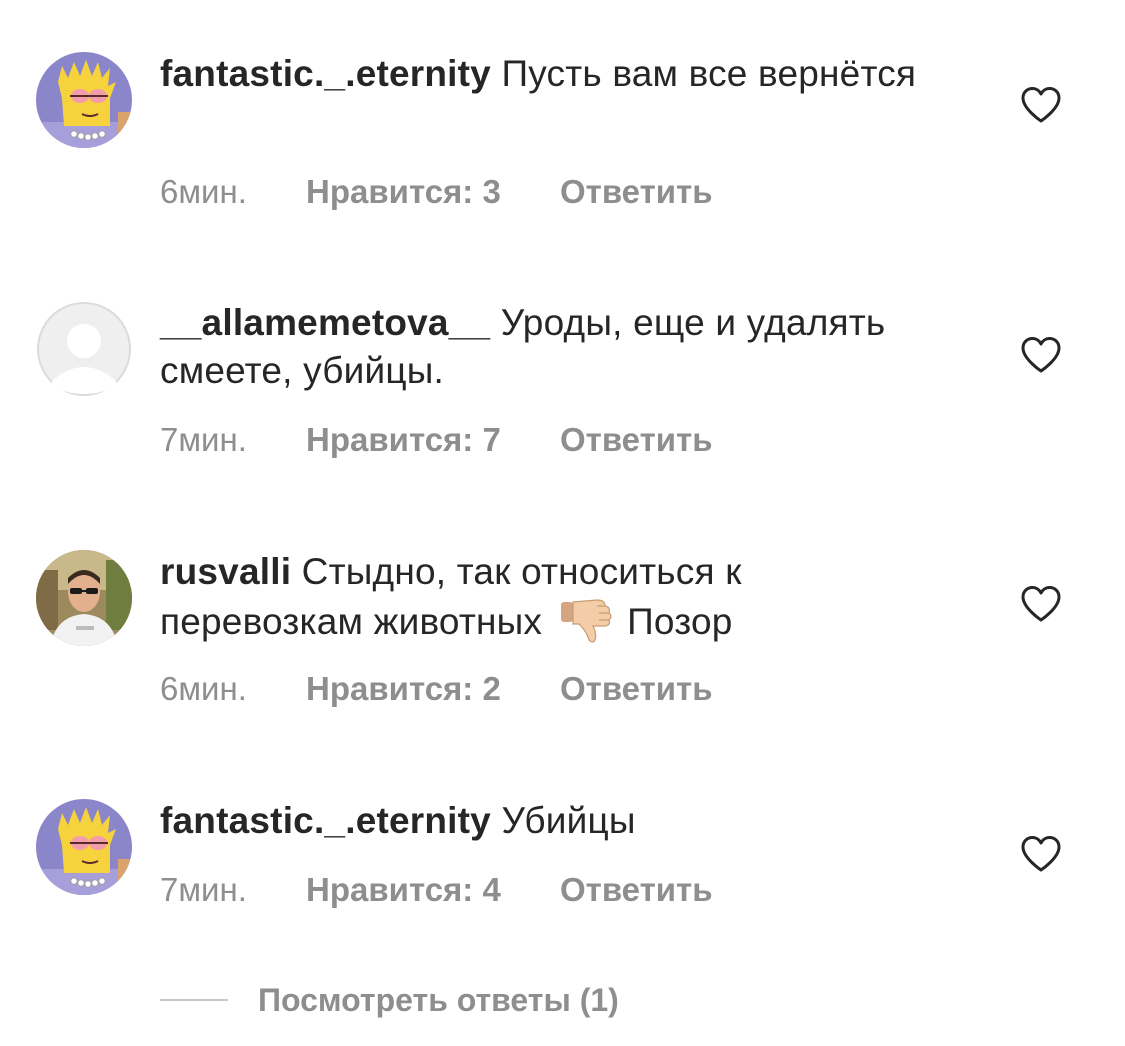 The height and width of the screenshot is (1046, 1125). Describe the element at coordinates (403, 689) in the screenshot. I see `likes-count: Нравится: 2` at that location.